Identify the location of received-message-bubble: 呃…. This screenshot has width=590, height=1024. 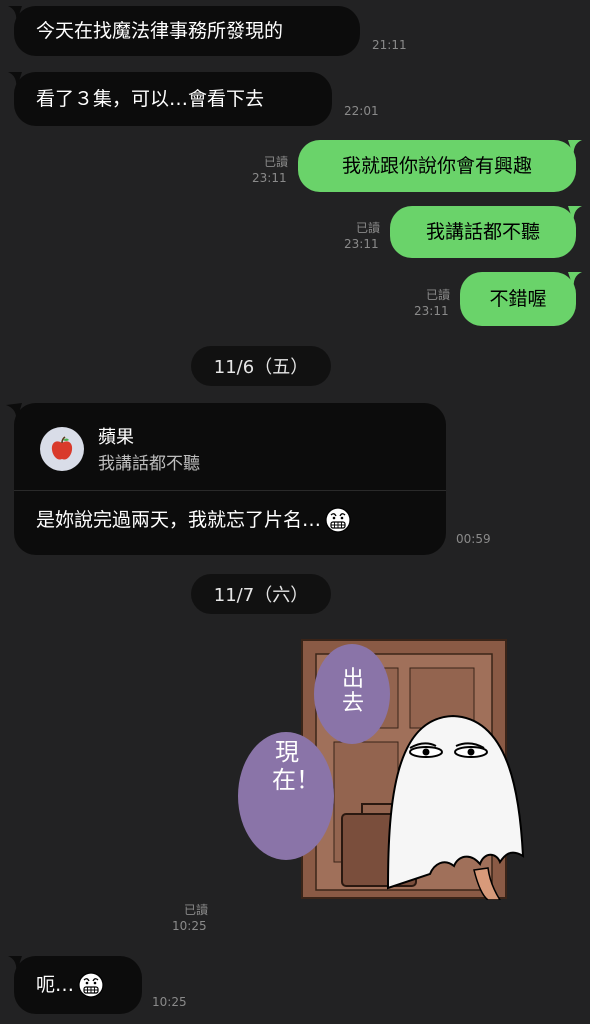
(75, 985).